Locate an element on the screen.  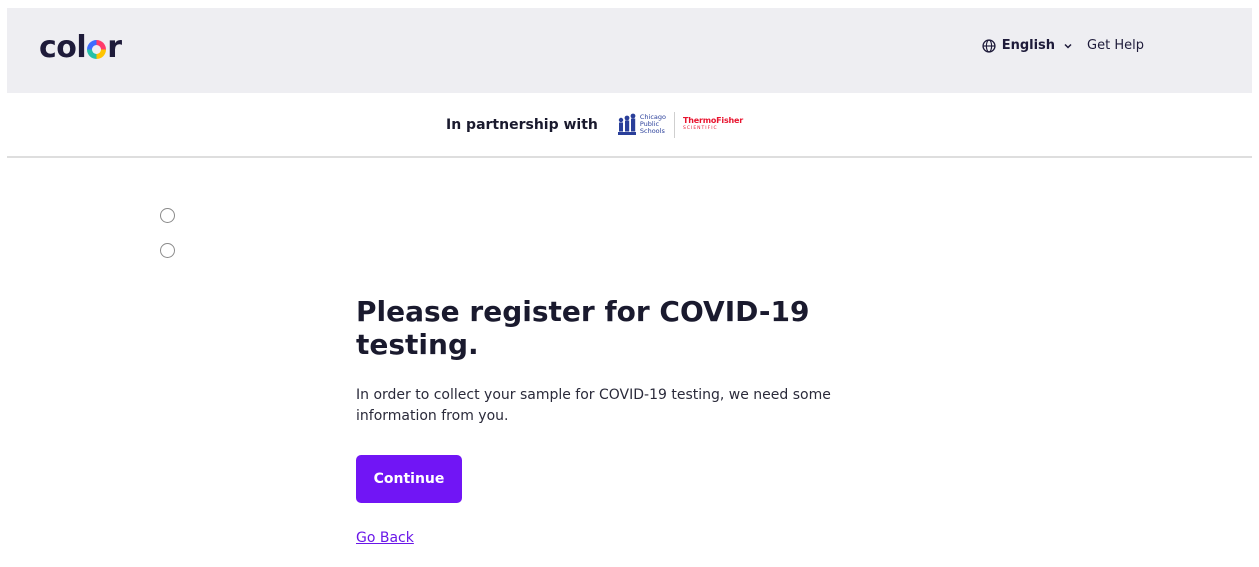
chicago-public-schools-logo: Chicago Public Schools is located at coordinates (641, 125).